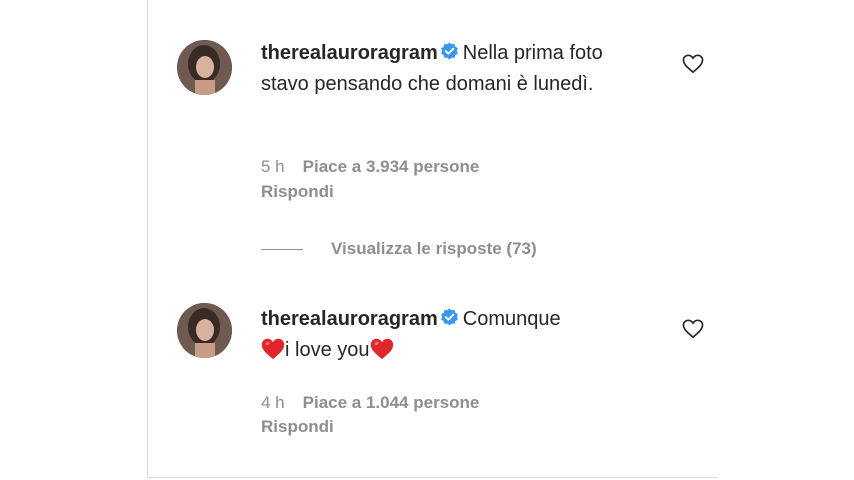  What do you see at coordinates (458, 335) in the screenshot?
I see `comment-text-2: therealauroragram Comunque i love you` at bounding box center [458, 335].